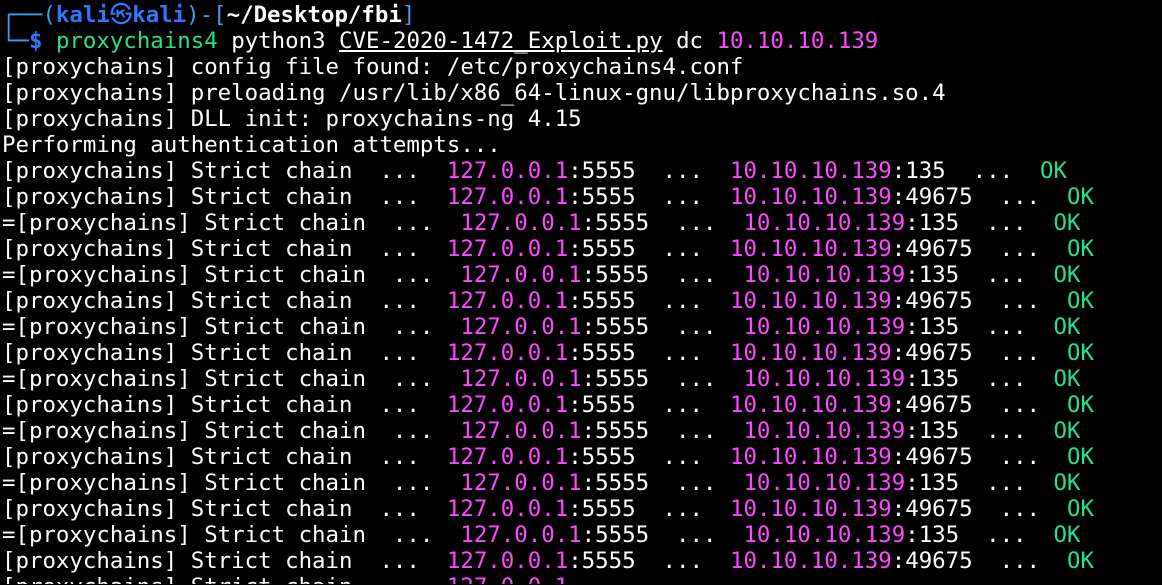  Describe the element at coordinates (278, 41) in the screenshot. I see `command-interpreter: python3` at that location.